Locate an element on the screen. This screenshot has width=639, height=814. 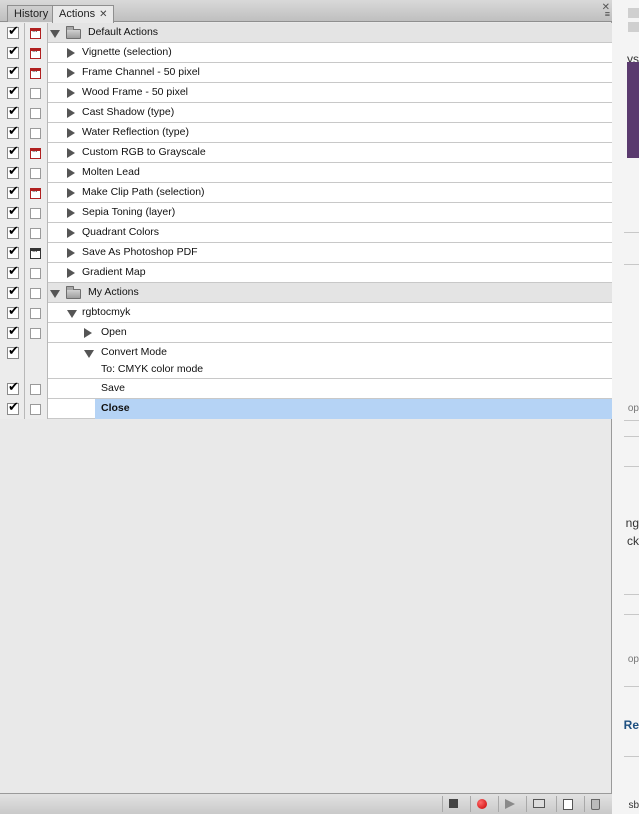
action-row: Molten Lead is located at coordinates (306, 173).